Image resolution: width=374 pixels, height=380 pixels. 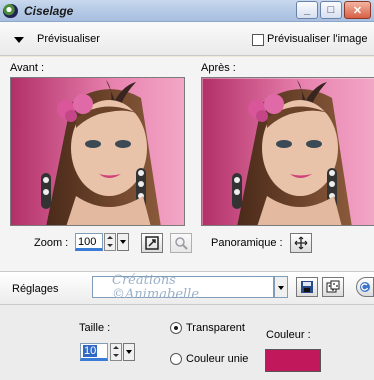 I want to click on maximize-button: □, so click(x=331, y=10).